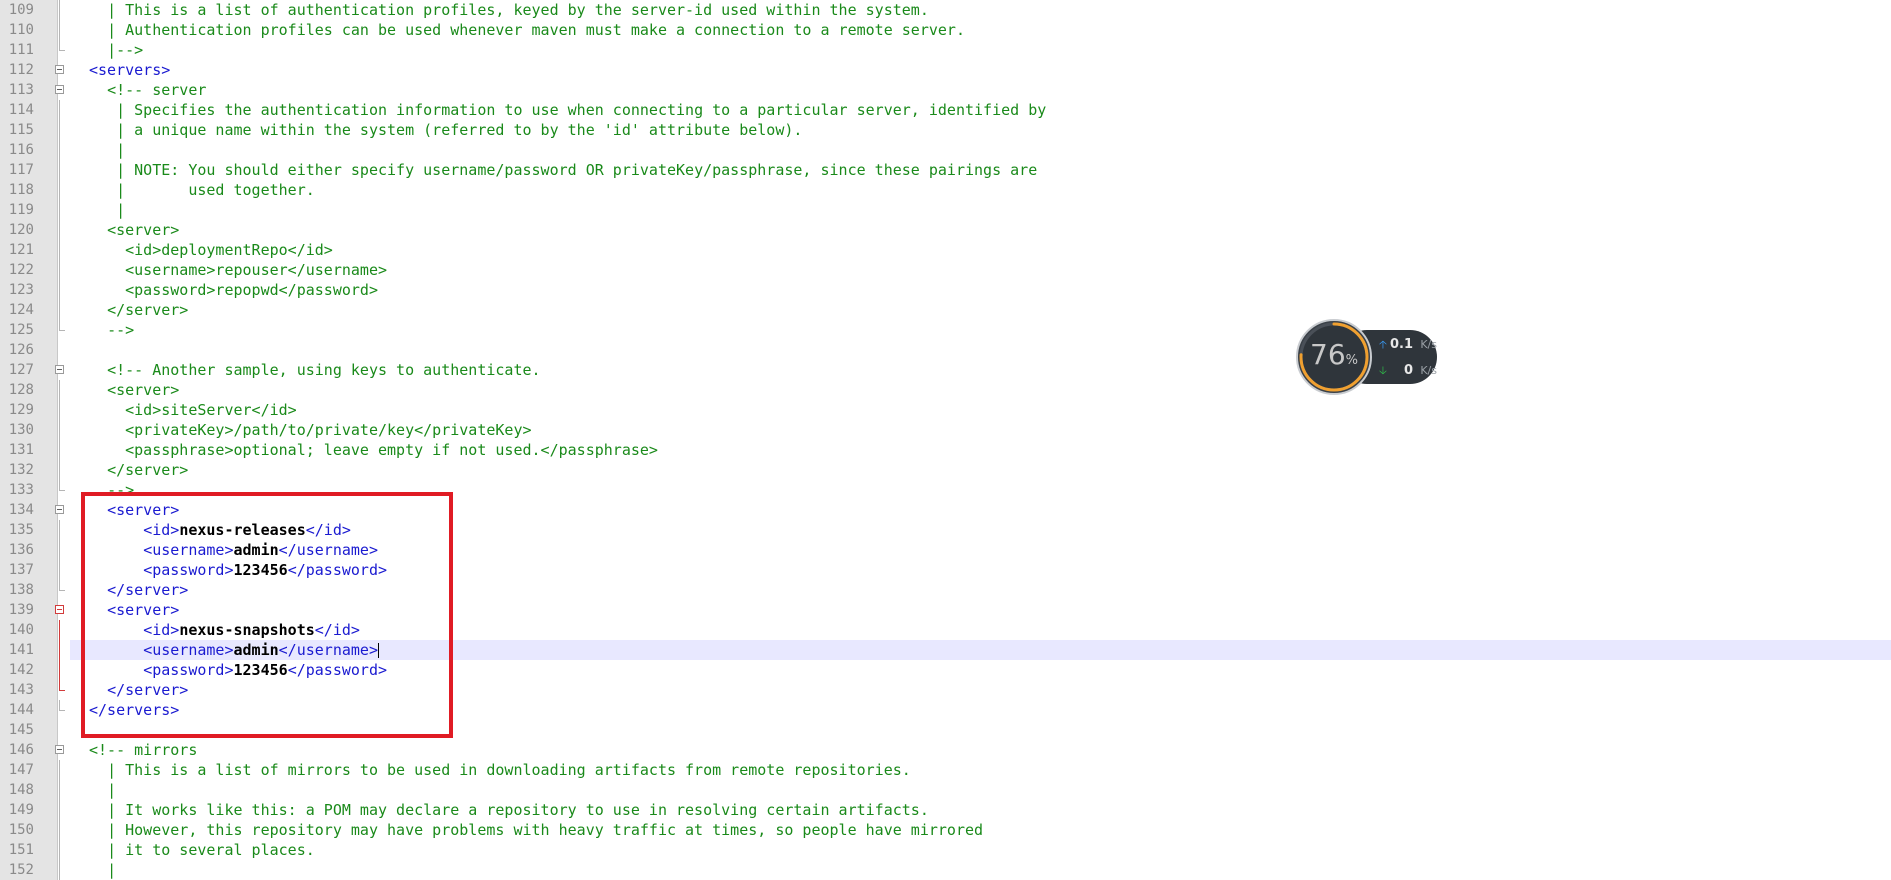  Describe the element at coordinates (980, 530) in the screenshot. I see `code-text: <id>nexus-releases</id>` at that location.